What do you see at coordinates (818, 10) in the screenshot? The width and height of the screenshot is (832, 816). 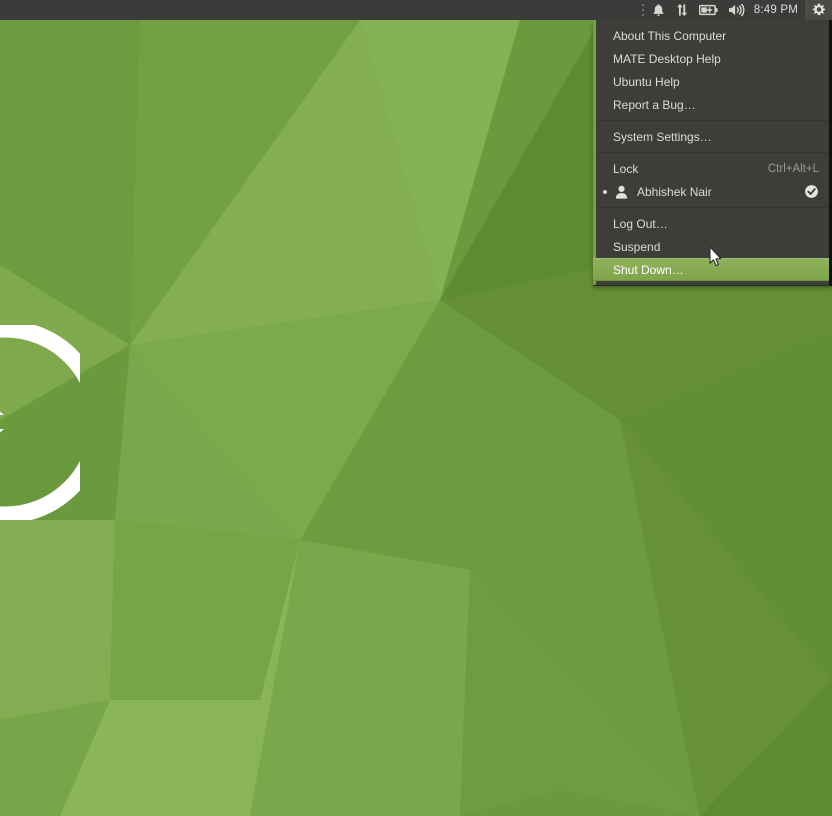 I see `gear-icon` at bounding box center [818, 10].